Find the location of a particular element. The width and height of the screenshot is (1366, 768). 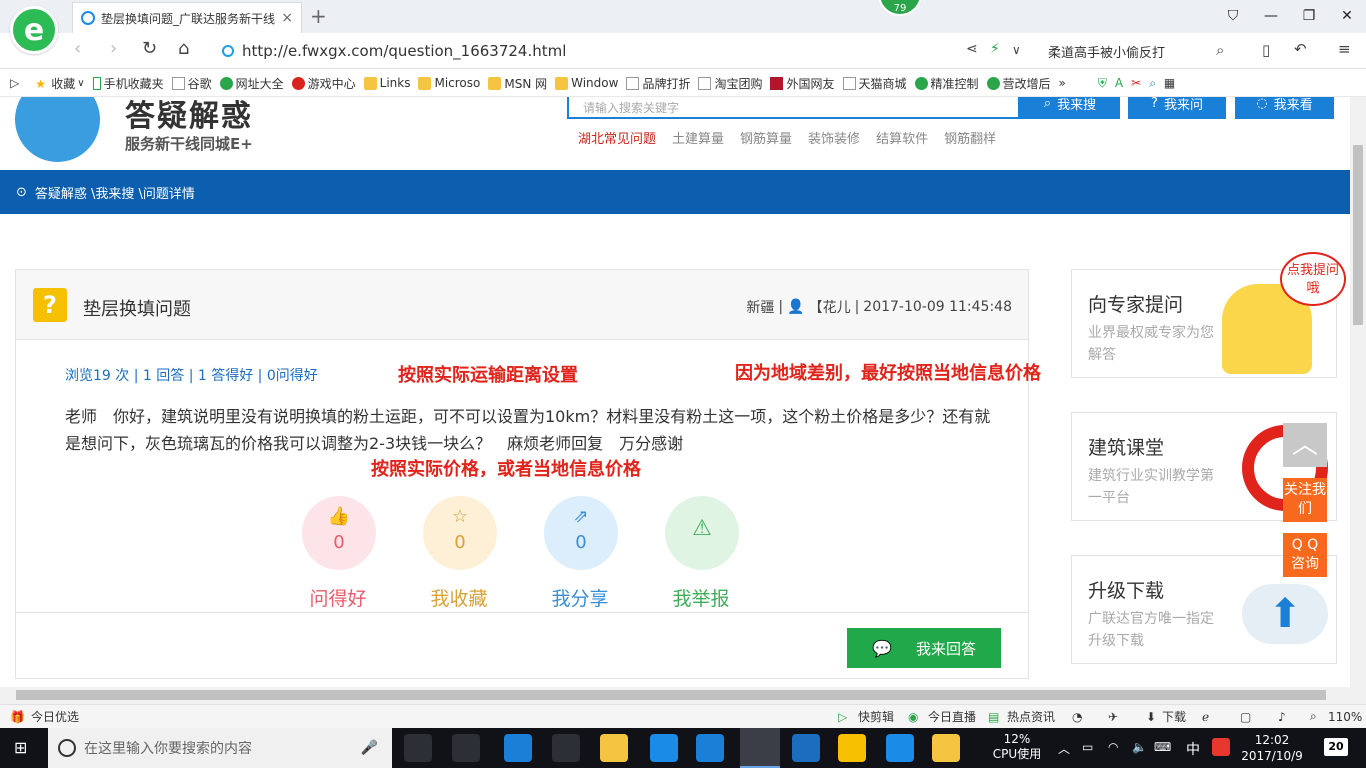

reload-icon: ↻ is located at coordinates (149, 48).